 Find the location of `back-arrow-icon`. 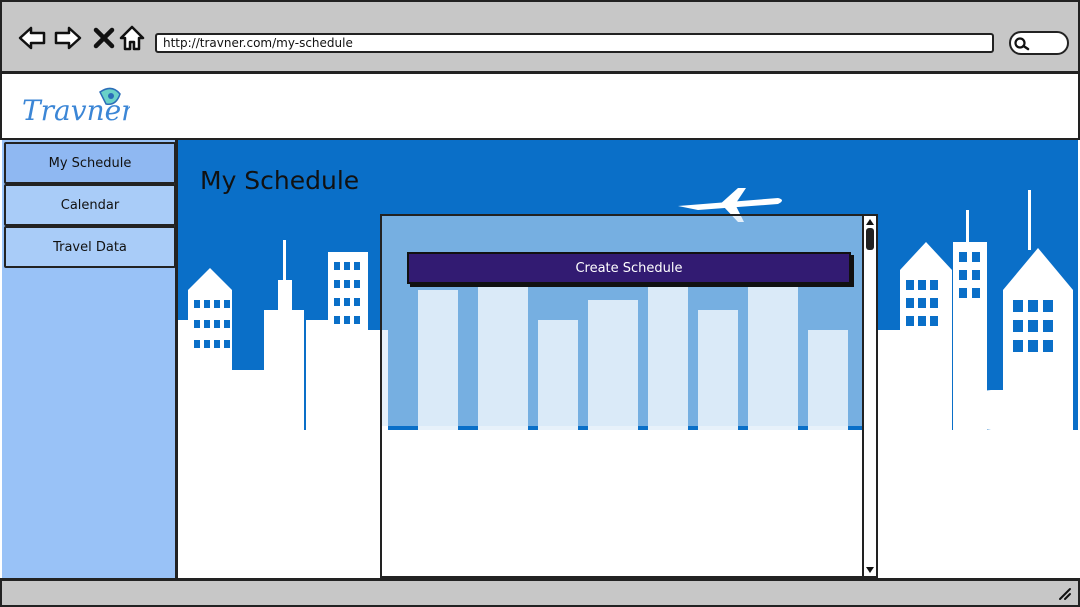

back-arrow-icon is located at coordinates (32, 38).